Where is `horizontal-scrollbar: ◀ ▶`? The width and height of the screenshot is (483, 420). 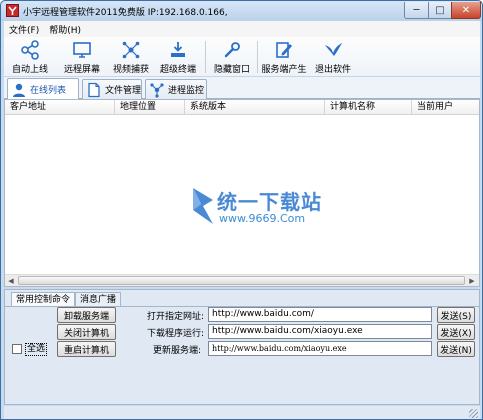 horizontal-scrollbar: ◀ ▶ is located at coordinates (242, 280).